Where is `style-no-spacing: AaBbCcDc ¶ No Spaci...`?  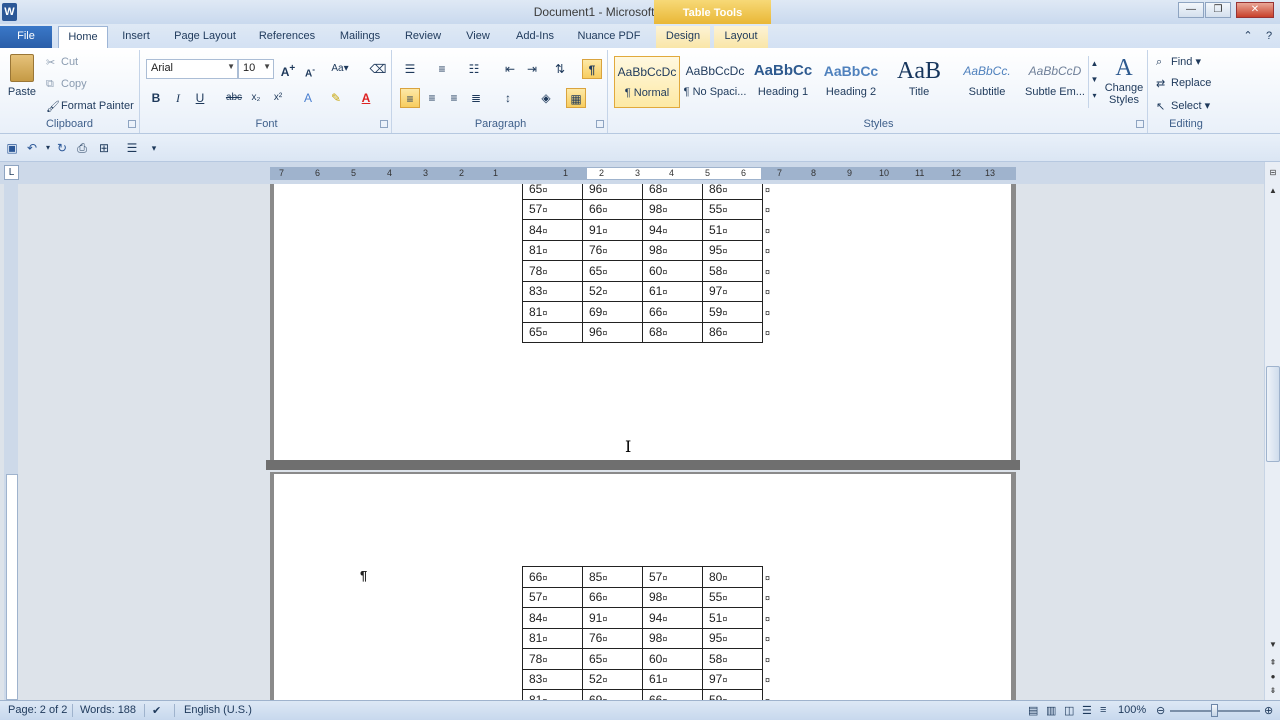
style-no-spacing: AaBbCcDc ¶ No Spaci... is located at coordinates (715, 82).